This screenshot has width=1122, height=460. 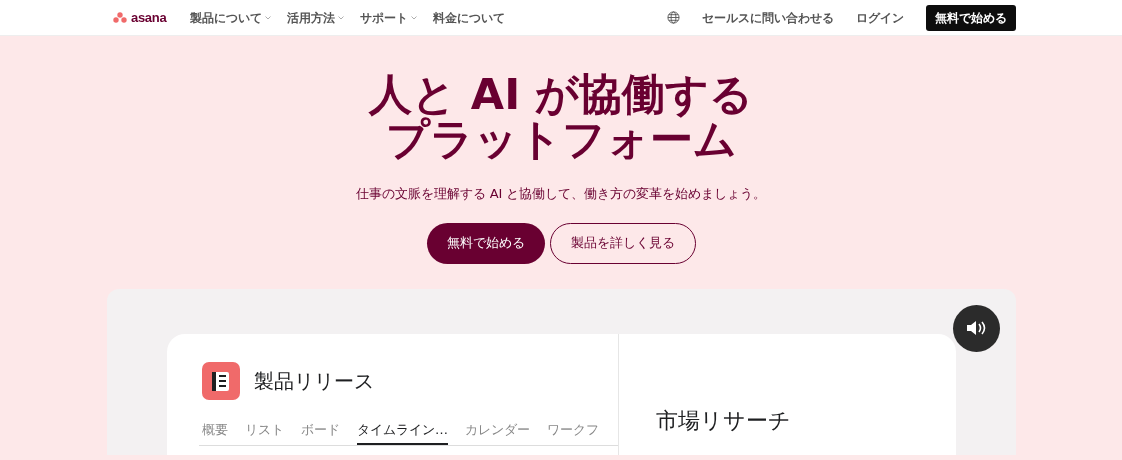 I want to click on hero-subtitle: 仕事の文脈を理解する AI と協働して、働き方の変革を始めましょう。, so click(x=561, y=194).